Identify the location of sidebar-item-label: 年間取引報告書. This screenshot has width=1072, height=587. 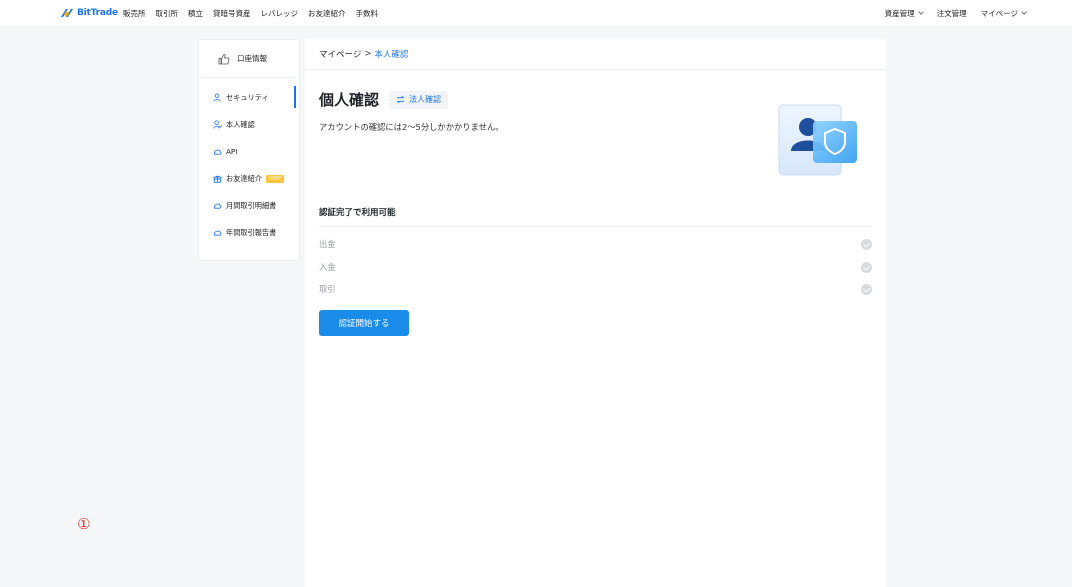
(251, 232).